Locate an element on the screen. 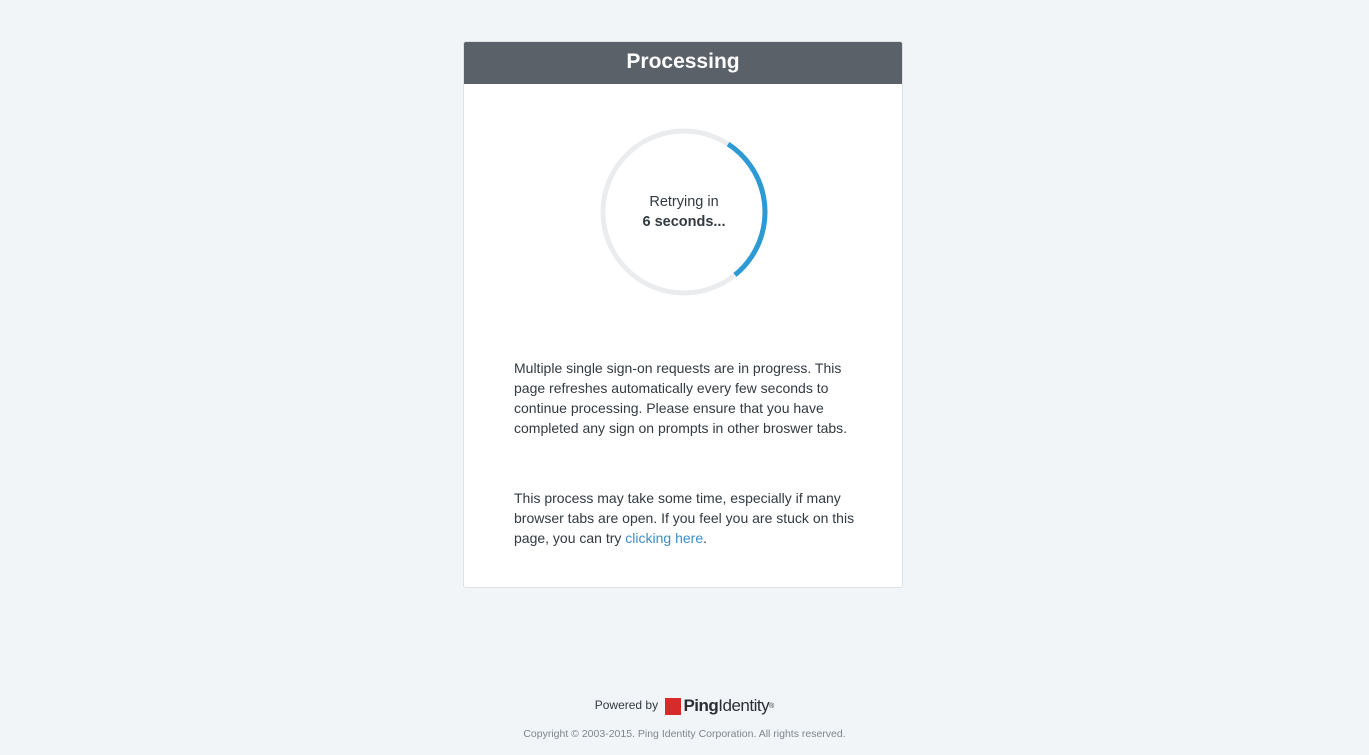 The width and height of the screenshot is (1369, 755). powered-by: Powered by PingIdentity ® is located at coordinates (684, 706).